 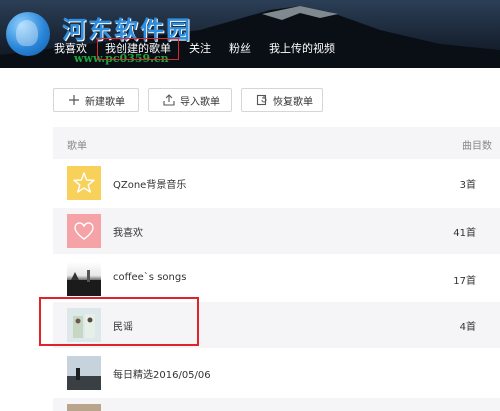 What do you see at coordinates (119, 321) in the screenshot?
I see `annotation-highlight-box` at bounding box center [119, 321].